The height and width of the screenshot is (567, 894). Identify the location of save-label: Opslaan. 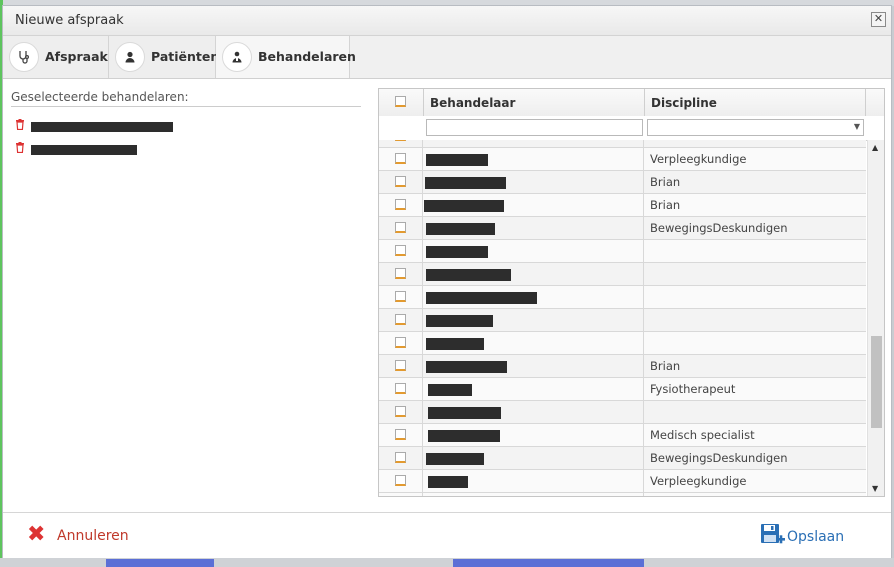
(816, 537).